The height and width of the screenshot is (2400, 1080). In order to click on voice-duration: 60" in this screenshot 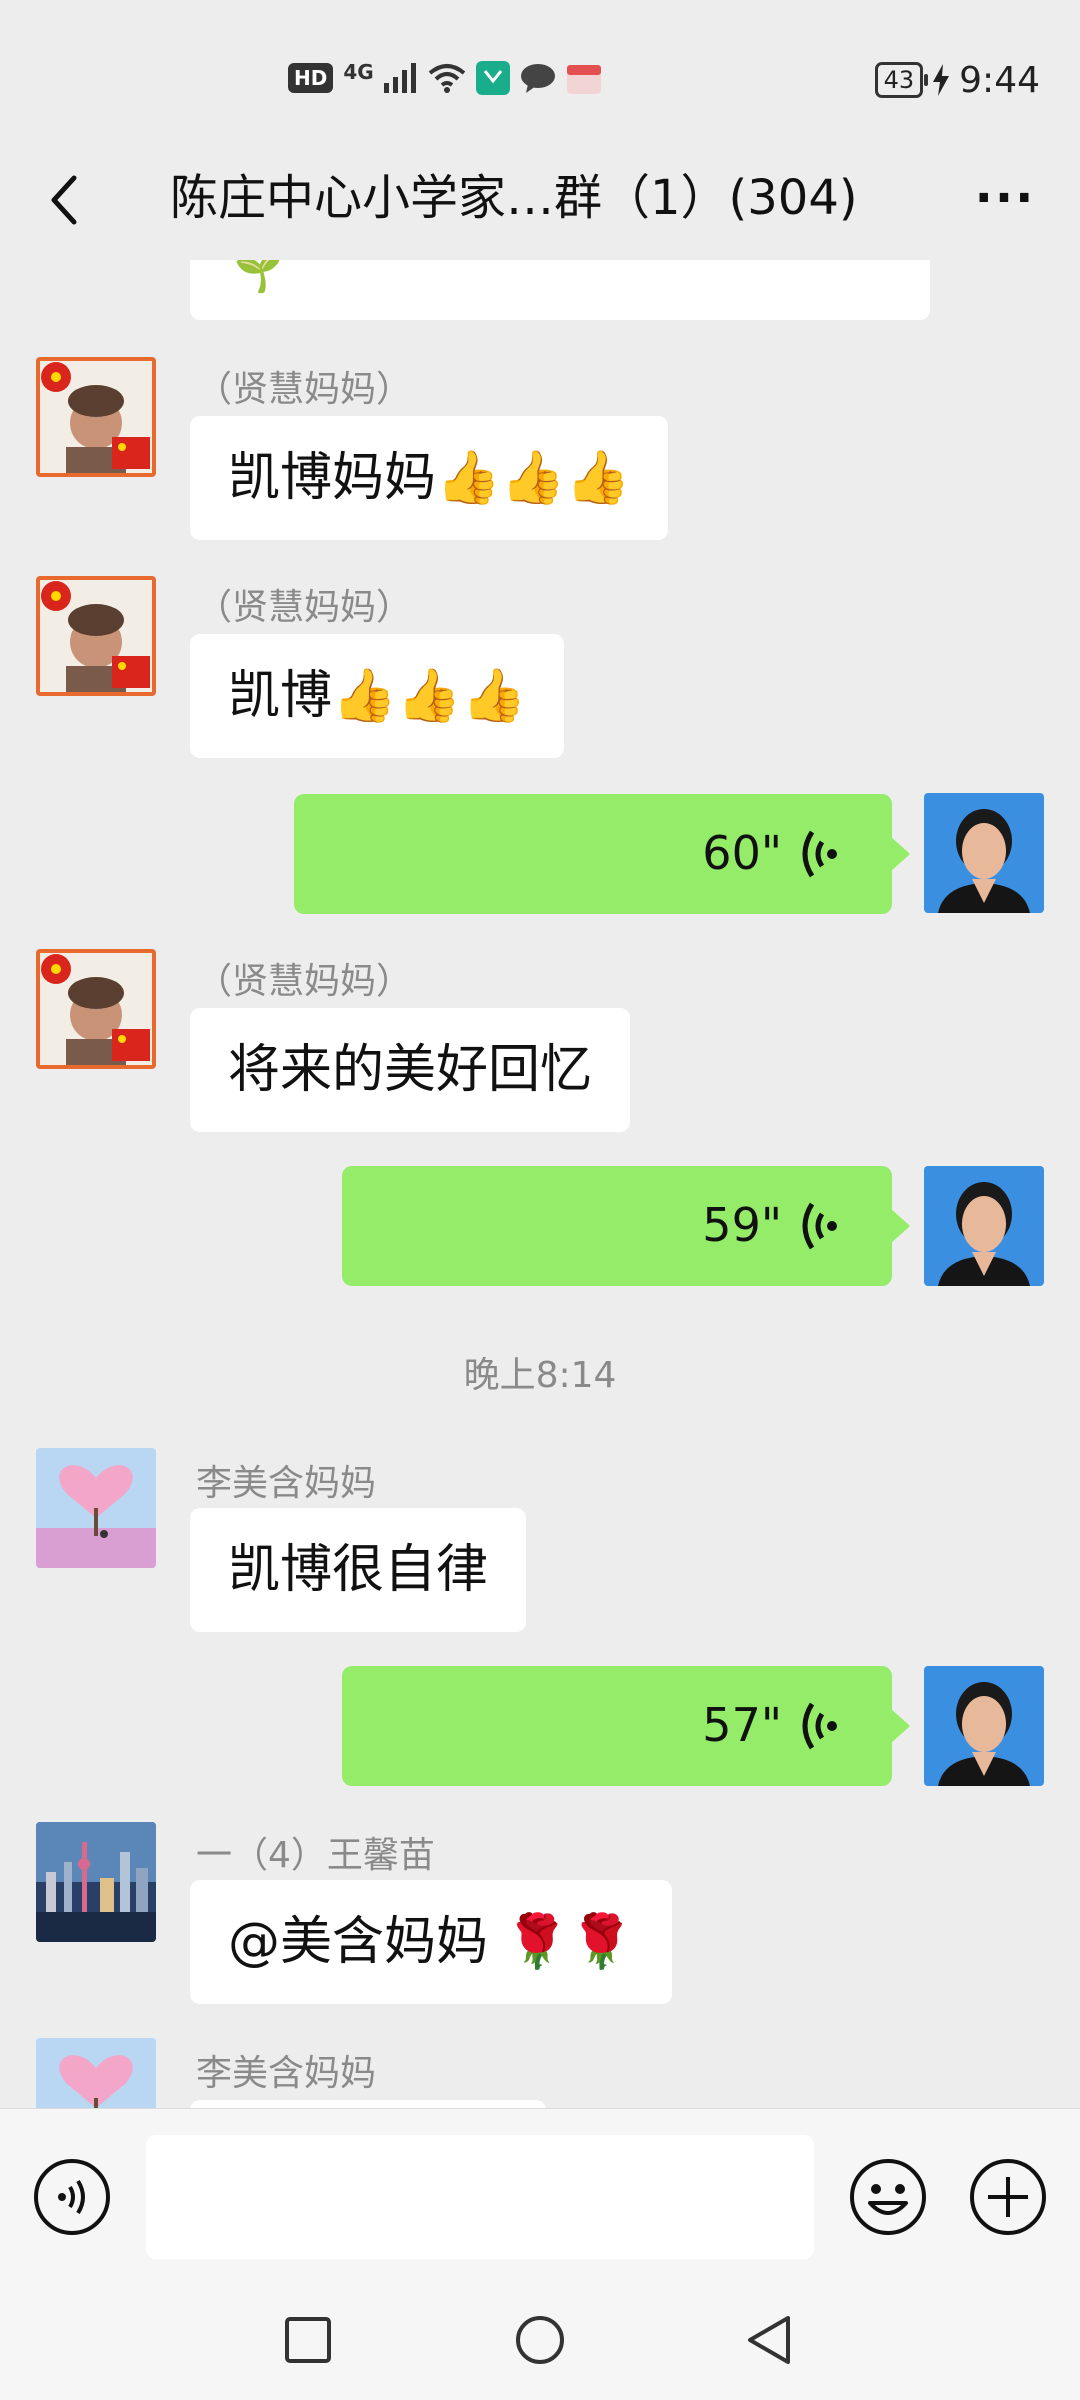, I will do `click(742, 853)`.